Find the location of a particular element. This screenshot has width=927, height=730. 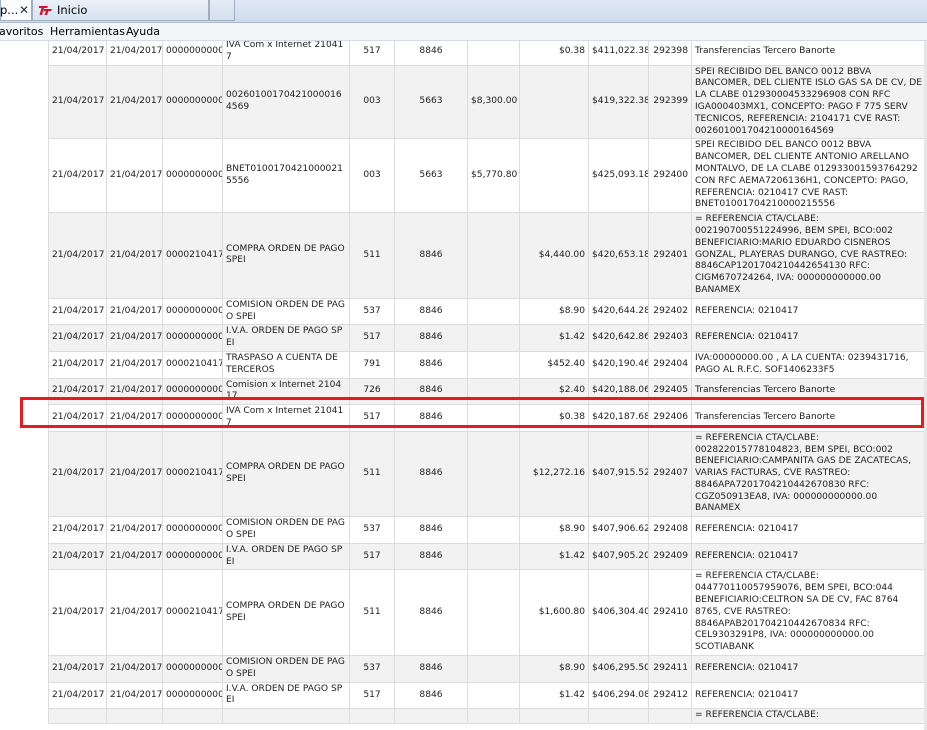

tab-inicio-title: Inicio is located at coordinates (72, 10).